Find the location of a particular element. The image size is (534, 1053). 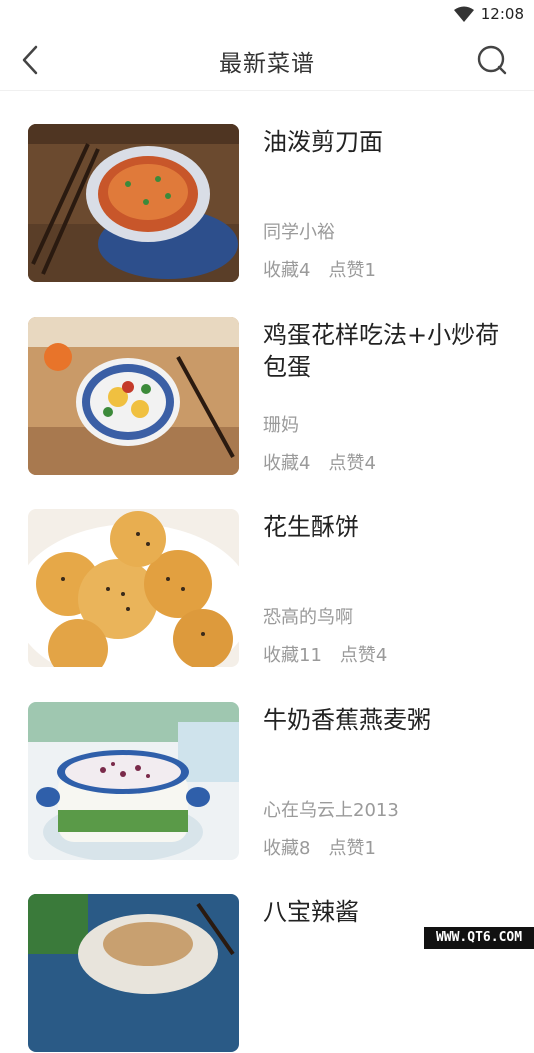

page-title: 最新菜谱 is located at coordinates (267, 64).